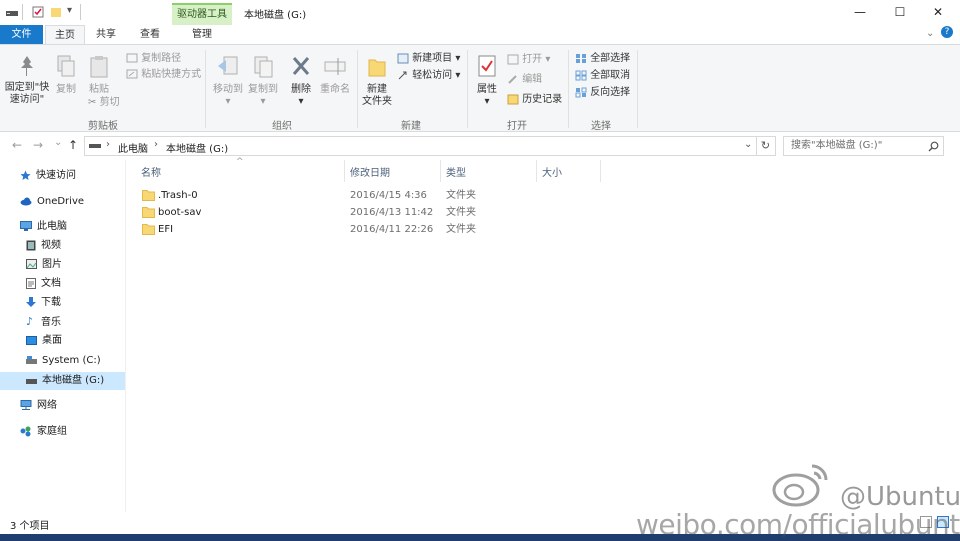 Image resolution: width=960 pixels, height=541 pixels. Describe the element at coordinates (228, 89) in the screenshot. I see `move-to-label: 移动到` at that location.